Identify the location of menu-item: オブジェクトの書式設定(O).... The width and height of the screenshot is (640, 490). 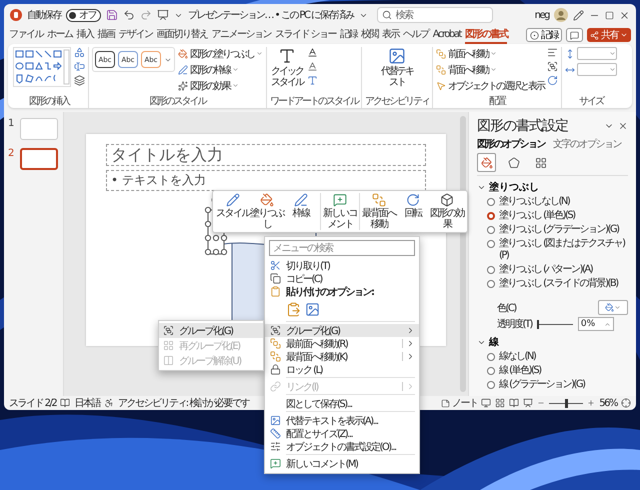
(342, 446).